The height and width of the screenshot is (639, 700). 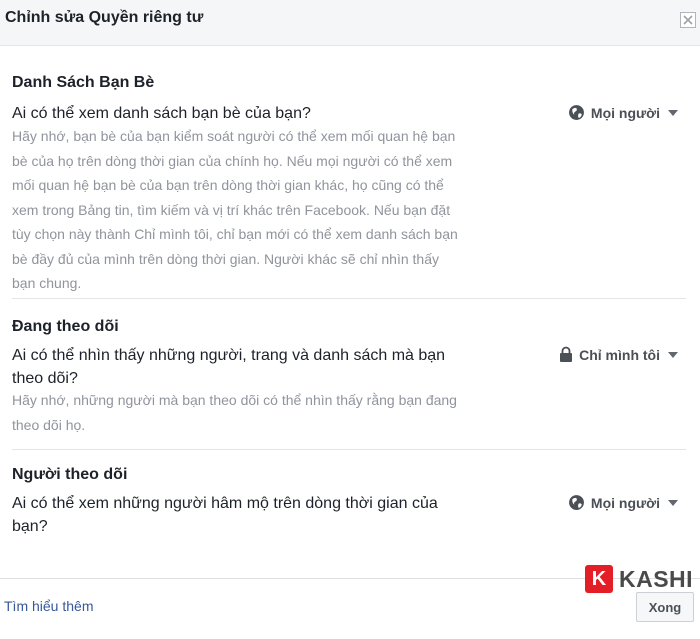 I want to click on lock-icon, so click(x=566, y=354).